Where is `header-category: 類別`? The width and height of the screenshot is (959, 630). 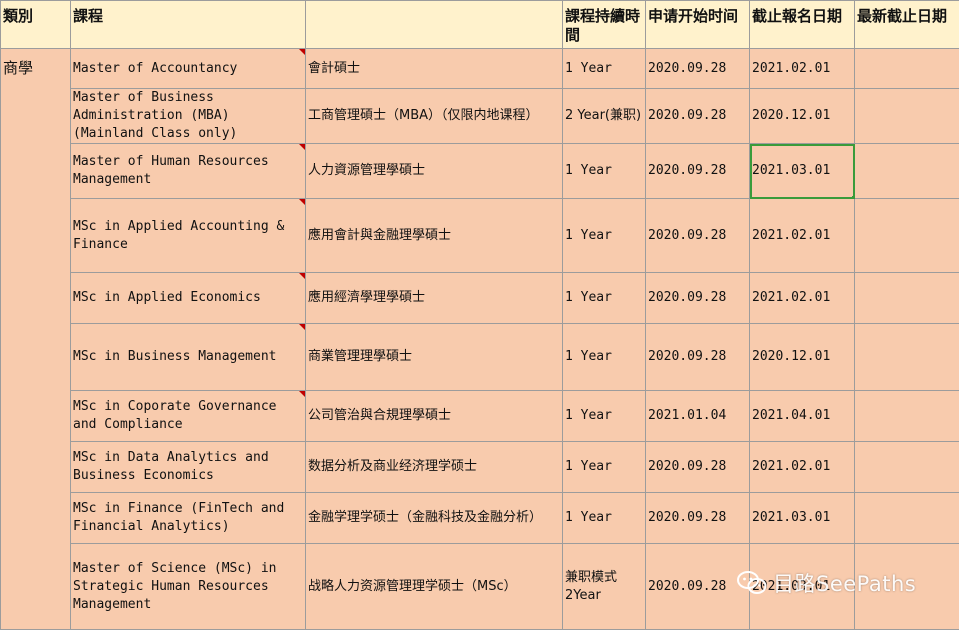
header-category: 類別 is located at coordinates (36, 25).